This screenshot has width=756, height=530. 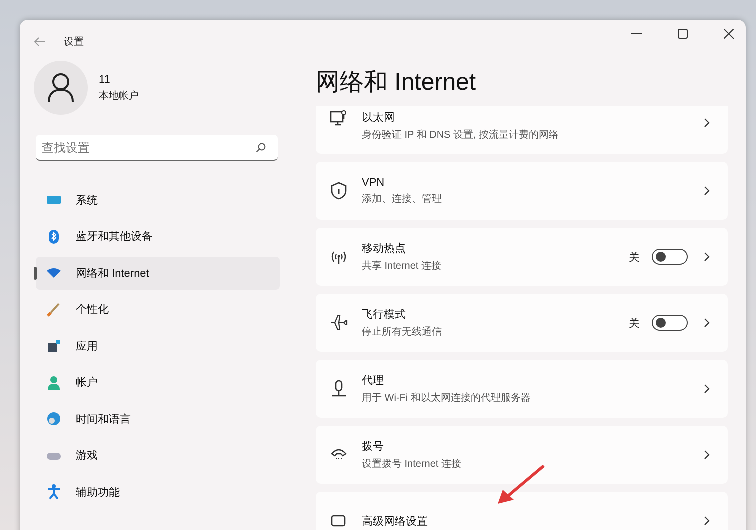 I want to click on sidebar-item: 帐户, so click(x=158, y=382).